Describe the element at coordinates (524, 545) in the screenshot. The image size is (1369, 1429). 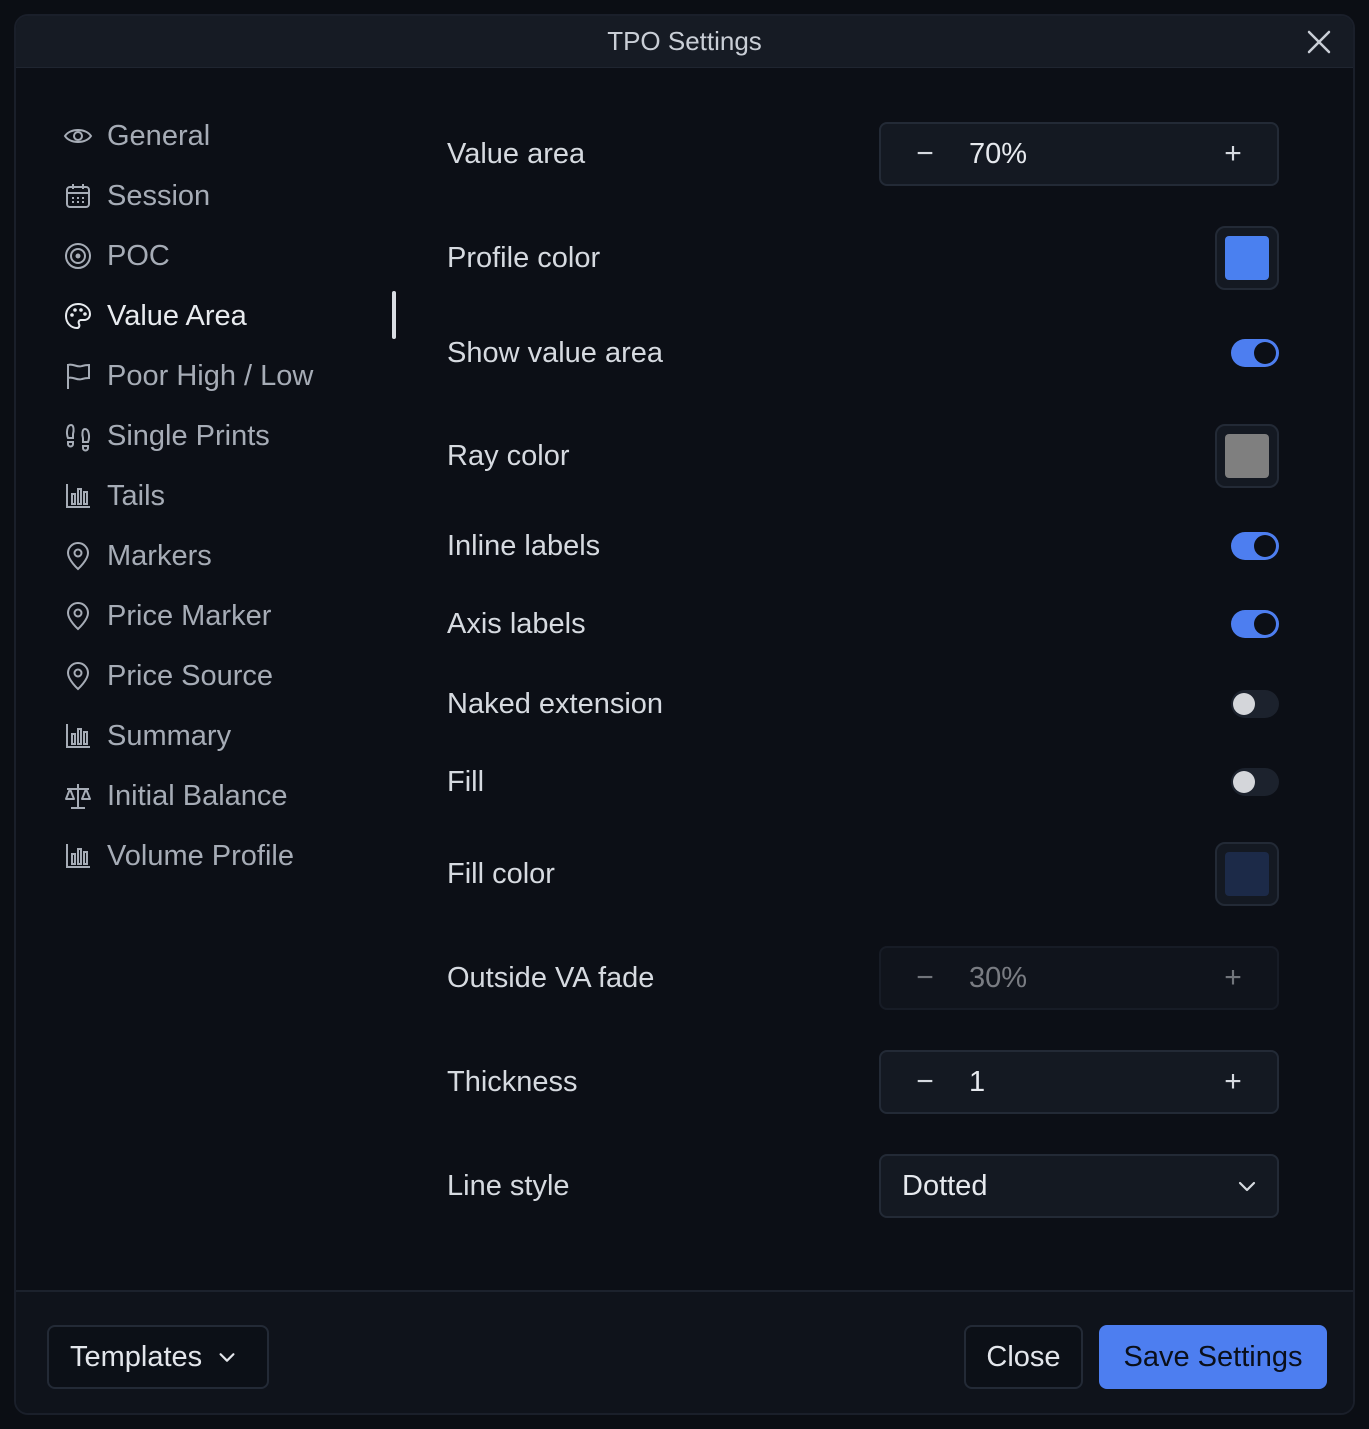
I see `inline-labels-label: Inline labels` at that location.